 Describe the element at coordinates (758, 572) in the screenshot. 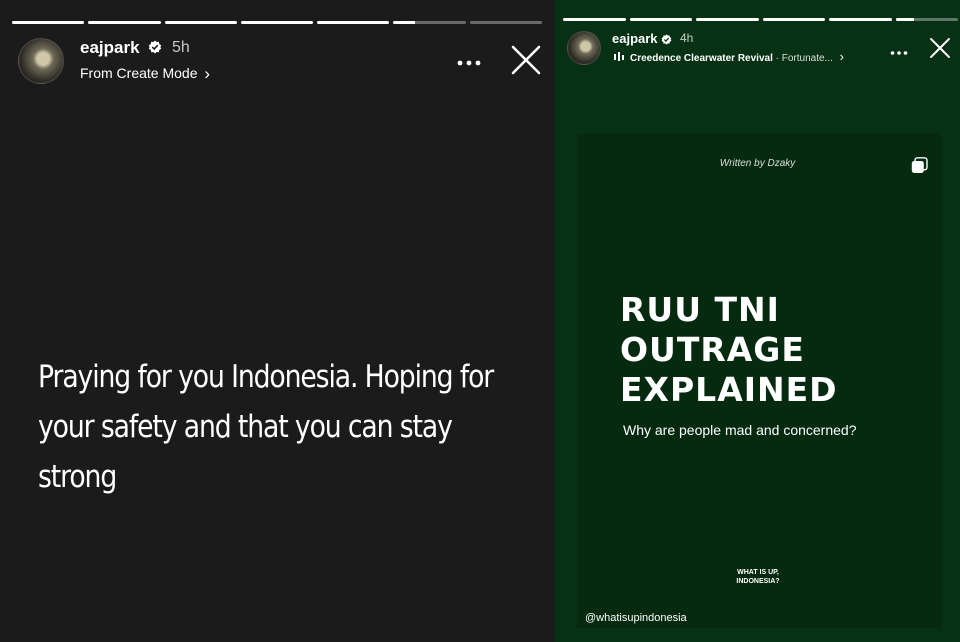

I see `brand-line: WHAT IS UP,` at that location.